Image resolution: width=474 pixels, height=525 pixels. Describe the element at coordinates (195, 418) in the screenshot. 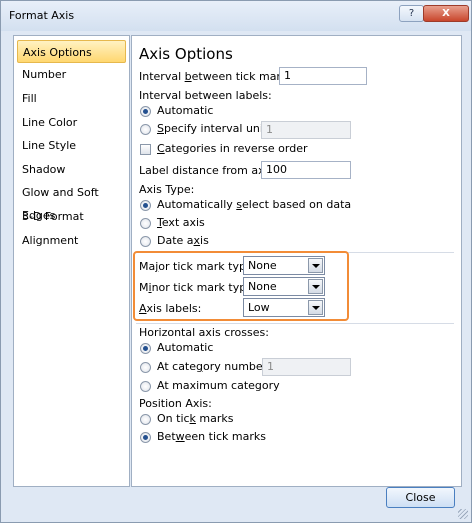

I see `position-on-tick-label: On tick marks` at that location.